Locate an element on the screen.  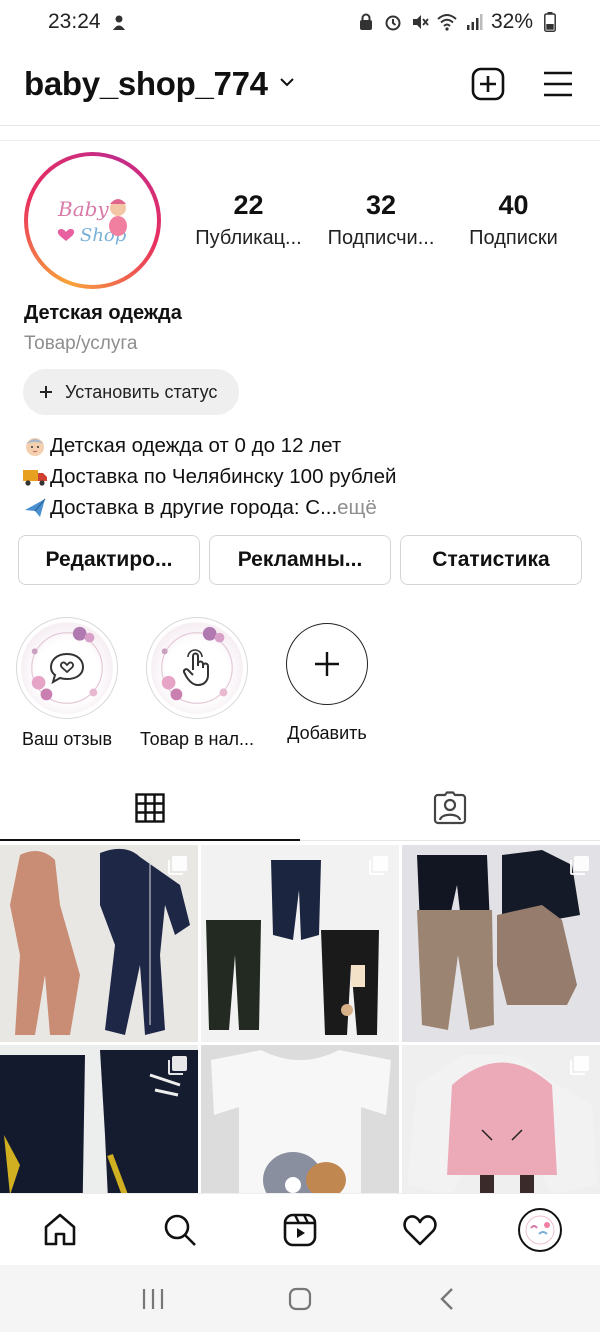
nav-search-button is located at coordinates (180, 1230).